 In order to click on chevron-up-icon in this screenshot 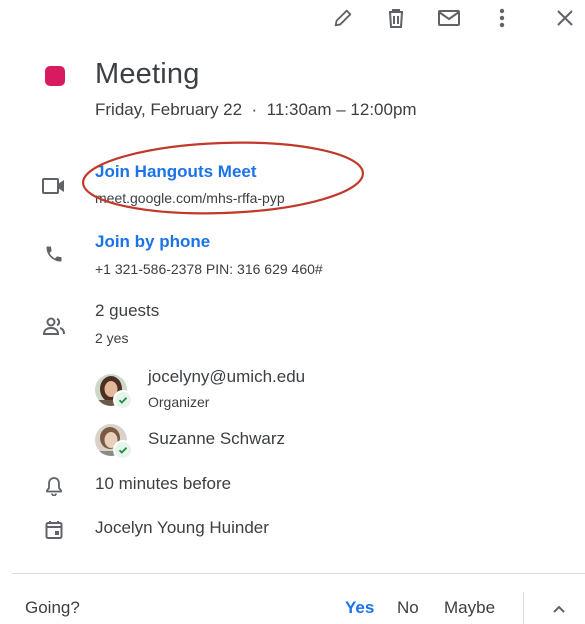, I will do `click(559, 609)`.